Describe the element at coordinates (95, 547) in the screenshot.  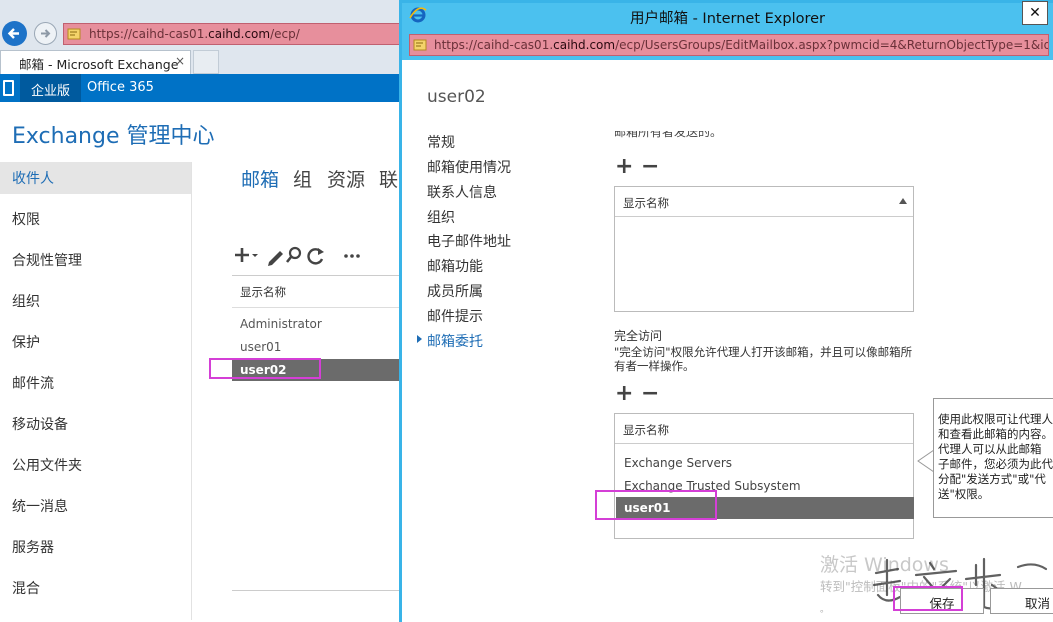
I see `nav-item-servers: 服务器` at that location.